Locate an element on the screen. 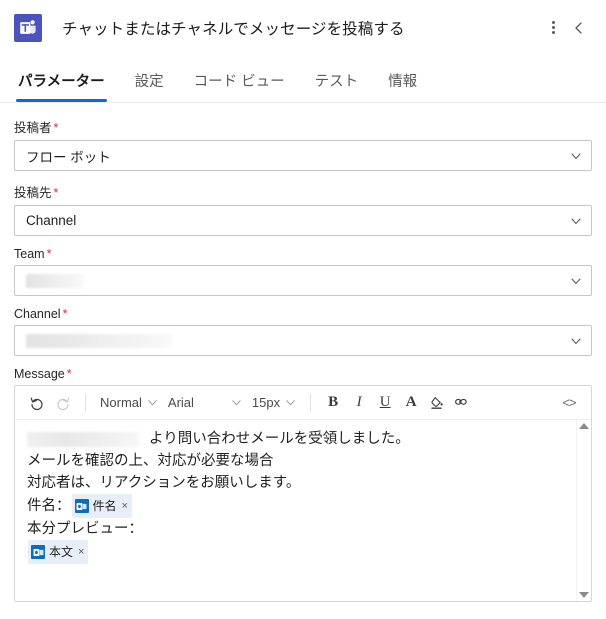  tab-parameters: パラメーター is located at coordinates (61, 86).